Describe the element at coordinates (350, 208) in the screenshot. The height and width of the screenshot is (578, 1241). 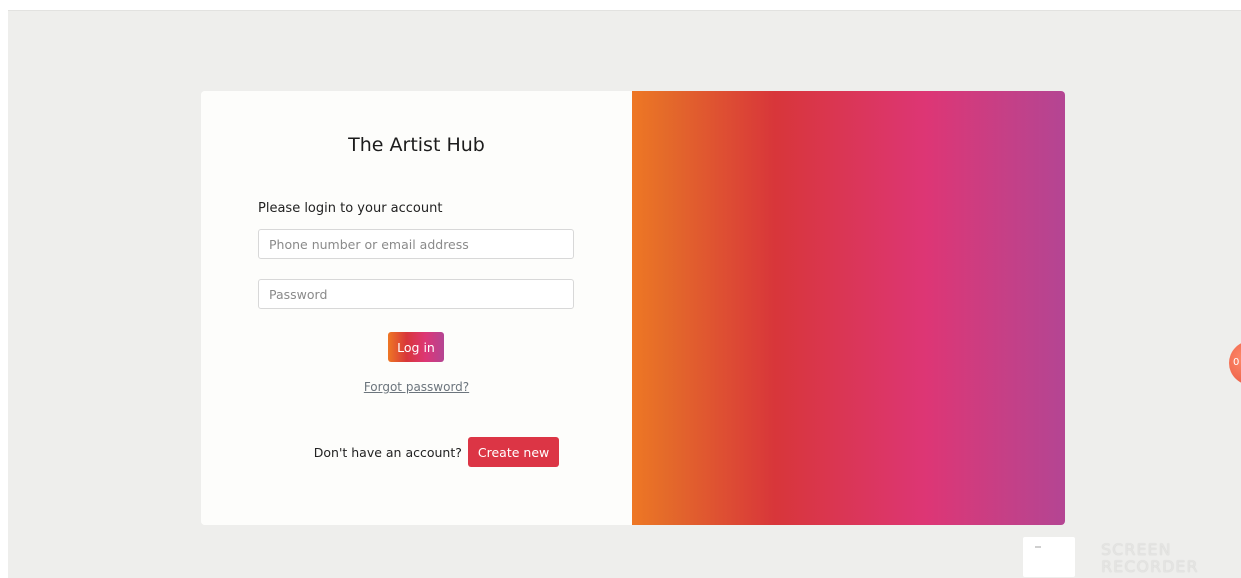
I see `login-subtitle: Please login to your account` at that location.